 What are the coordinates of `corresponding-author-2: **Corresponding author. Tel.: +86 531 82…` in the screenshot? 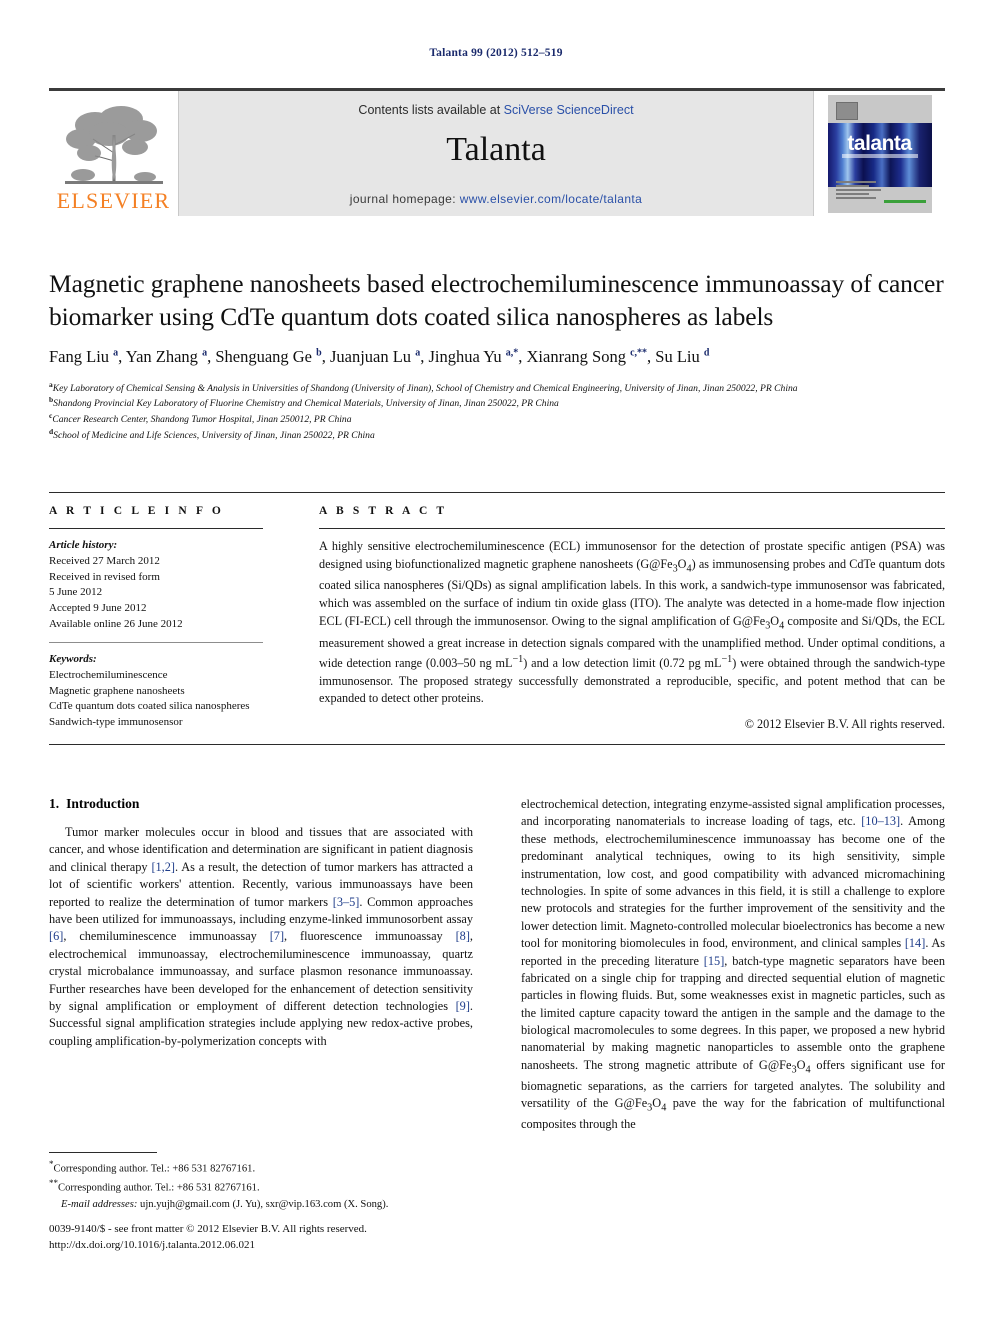 It's located at (154, 1186).